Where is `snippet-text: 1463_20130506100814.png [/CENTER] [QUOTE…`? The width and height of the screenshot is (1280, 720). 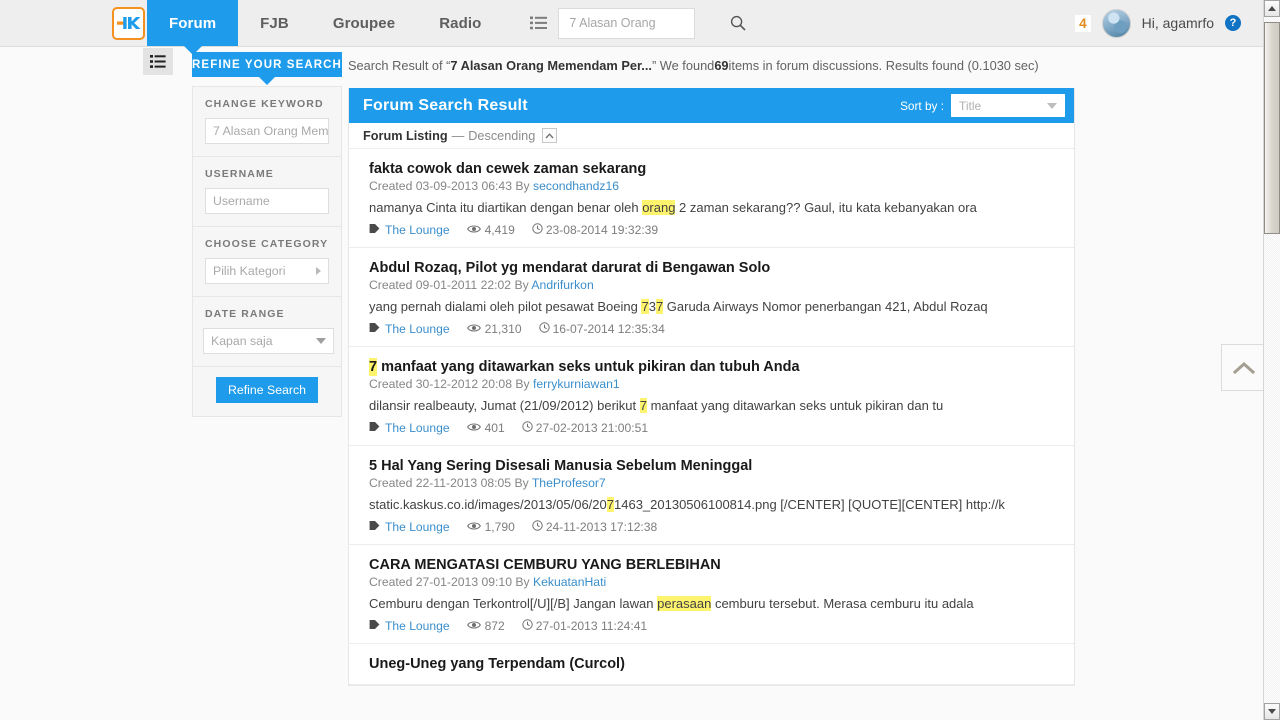
snippet-text: 1463_20130506100814.png [/CENTER] [QUOTE… is located at coordinates (809, 504).